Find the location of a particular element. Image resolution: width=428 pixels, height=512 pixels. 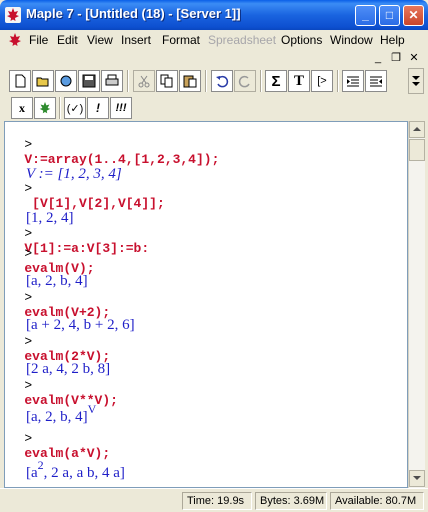

vertical-scrollbar is located at coordinates (416, 304).